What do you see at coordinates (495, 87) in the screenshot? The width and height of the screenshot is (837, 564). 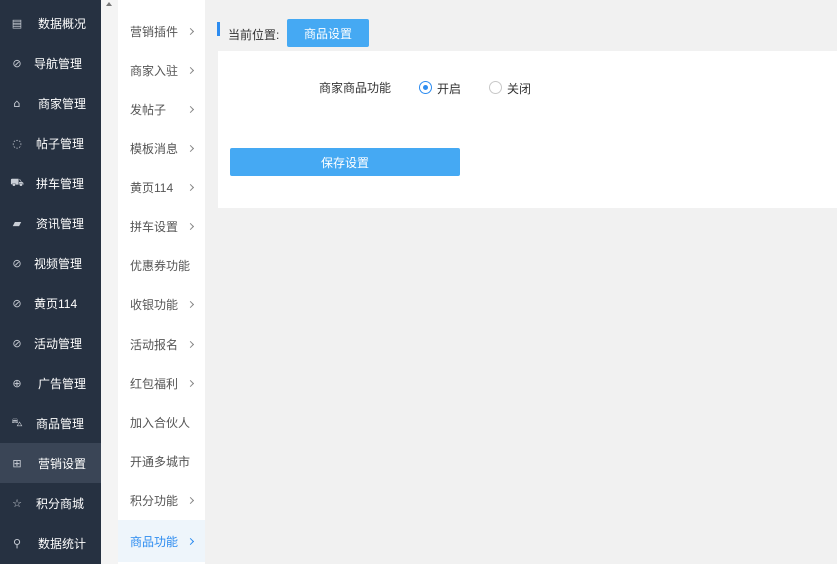 I see `radio-disable` at bounding box center [495, 87].